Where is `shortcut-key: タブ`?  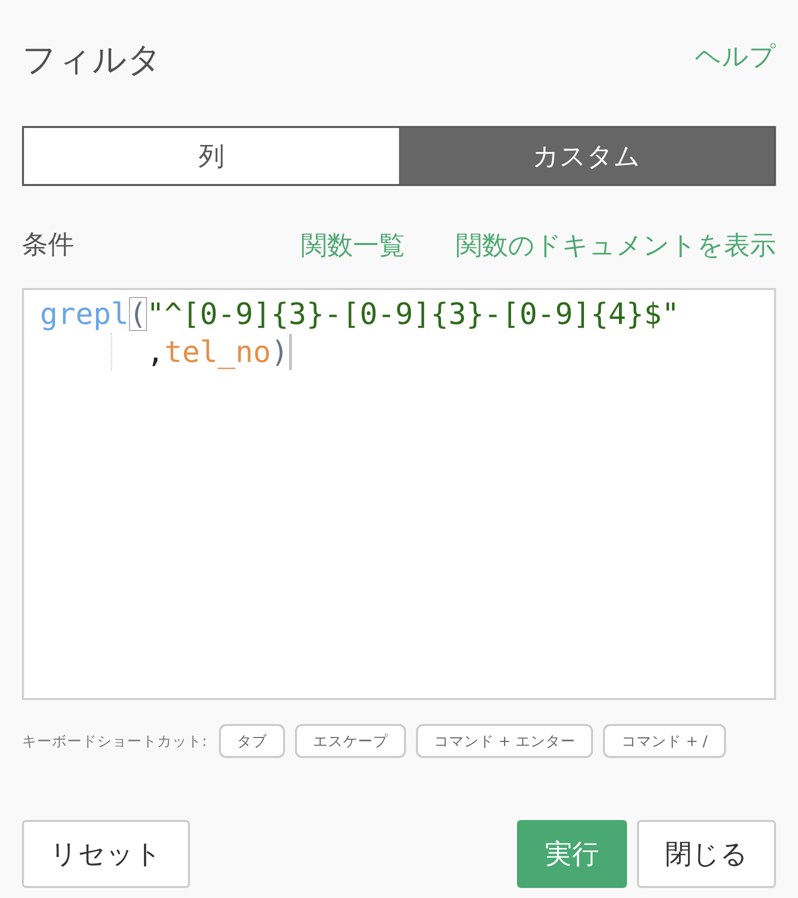 shortcut-key: タブ is located at coordinates (251, 741).